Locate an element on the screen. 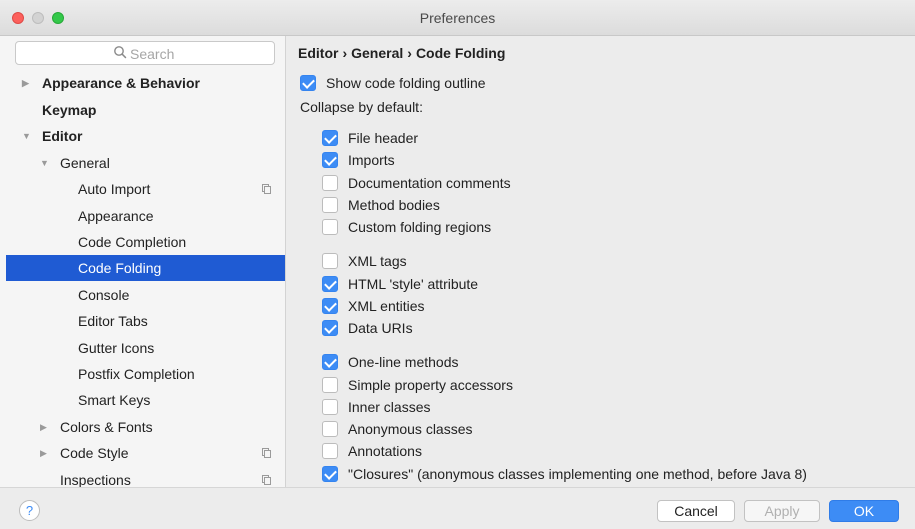  help-button: ? is located at coordinates (29, 510).